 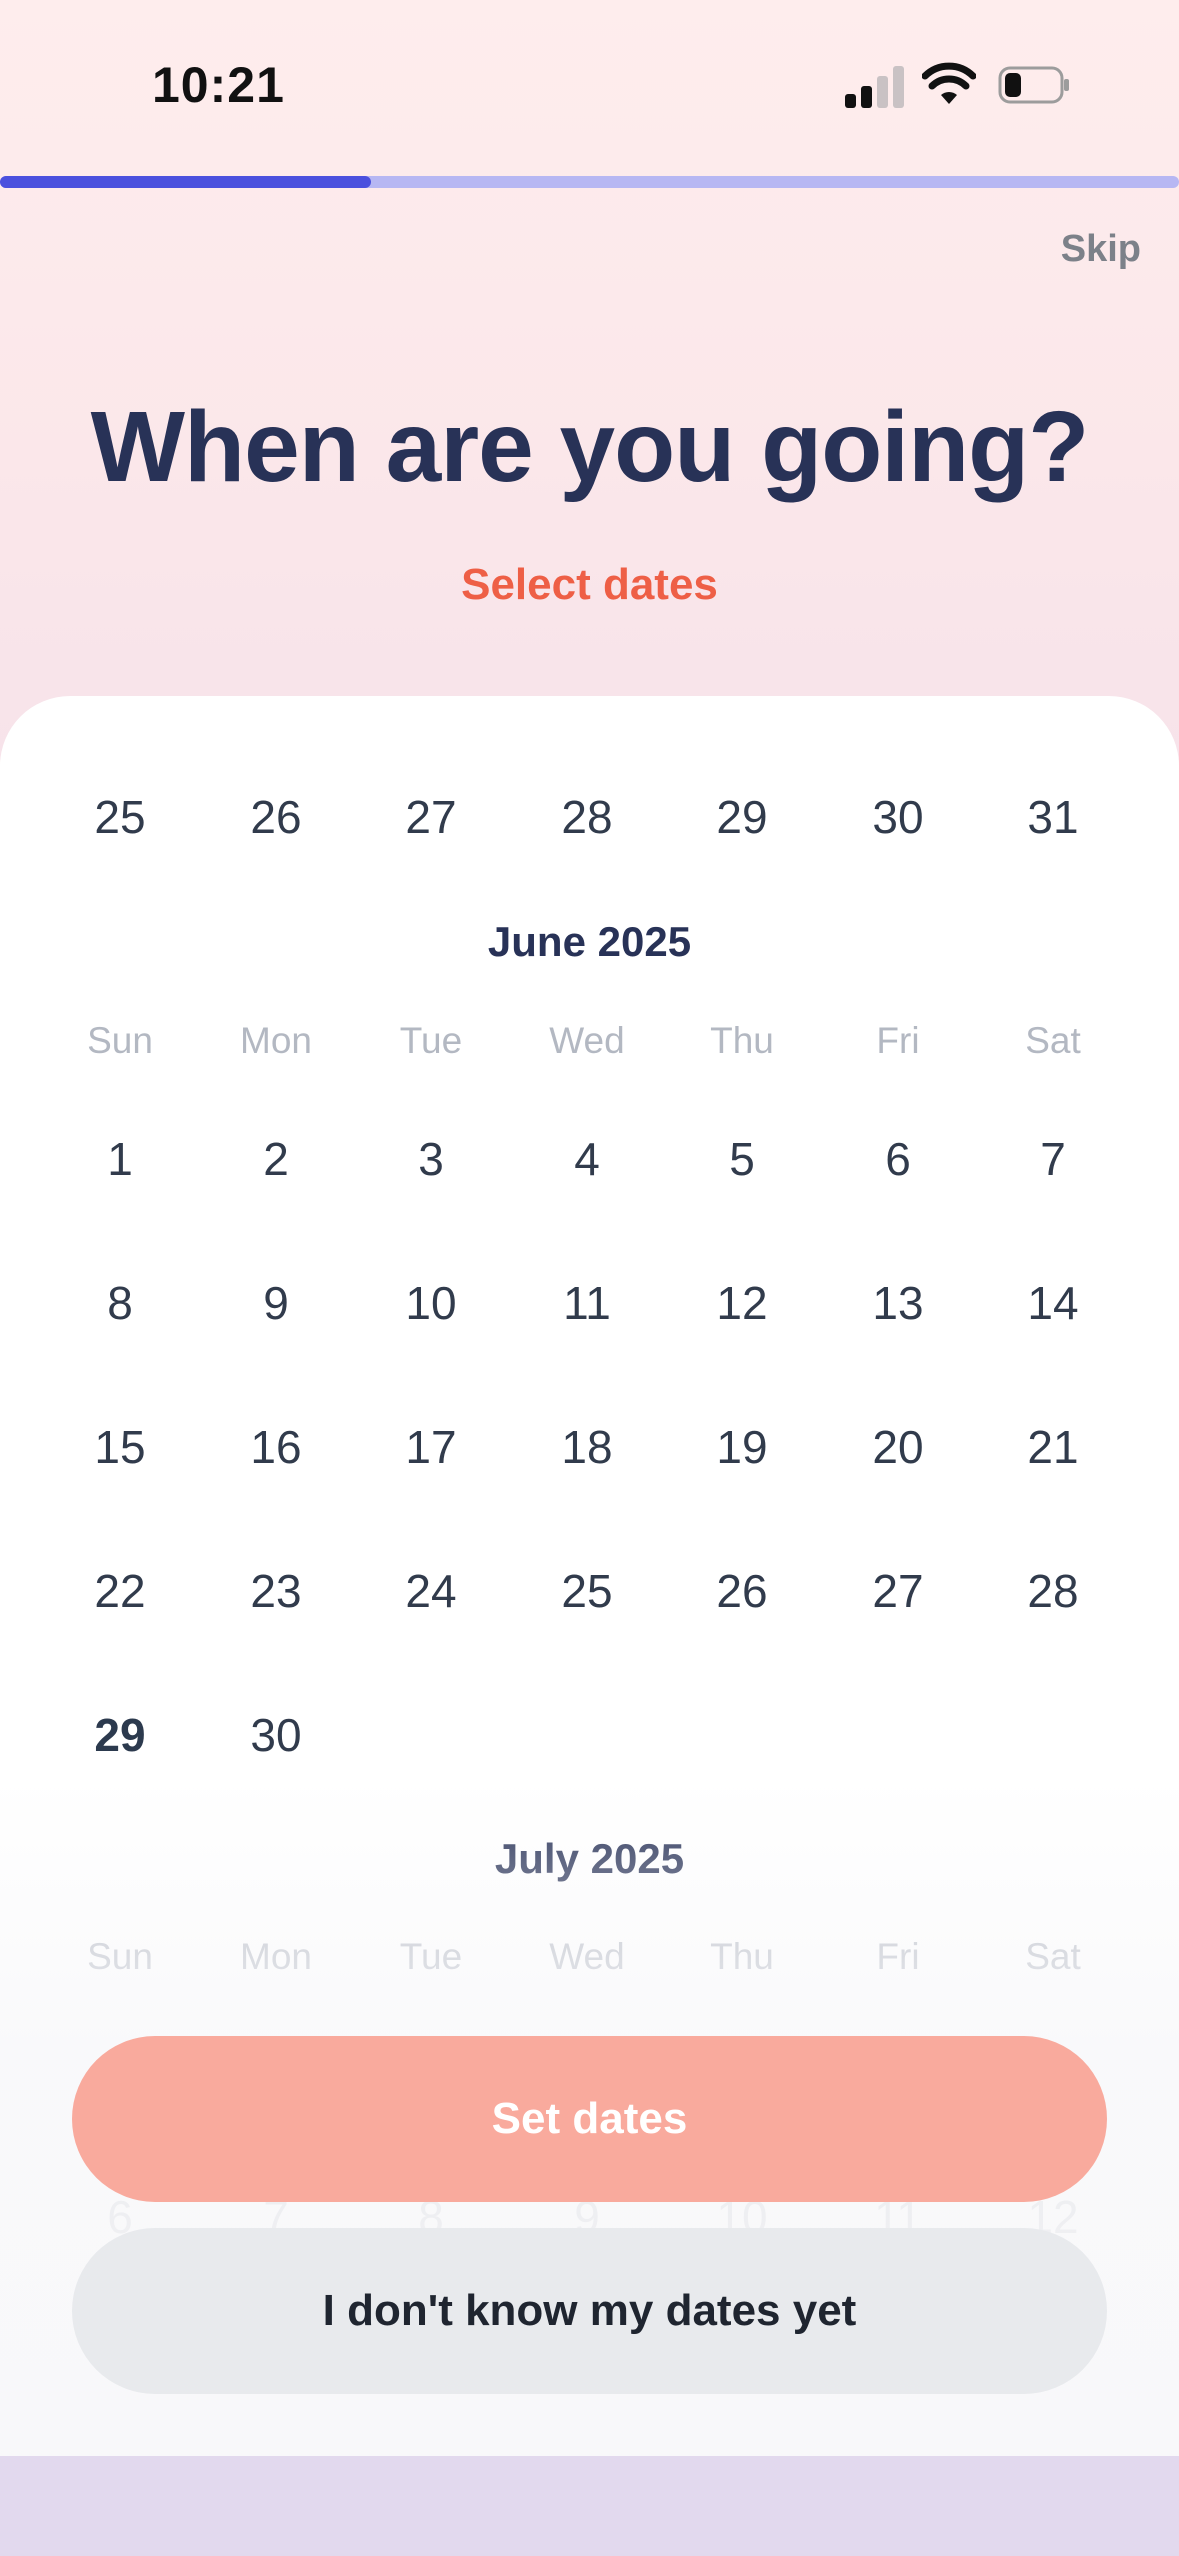 What do you see at coordinates (276, 1303) in the screenshot?
I see `day-cell: 9` at bounding box center [276, 1303].